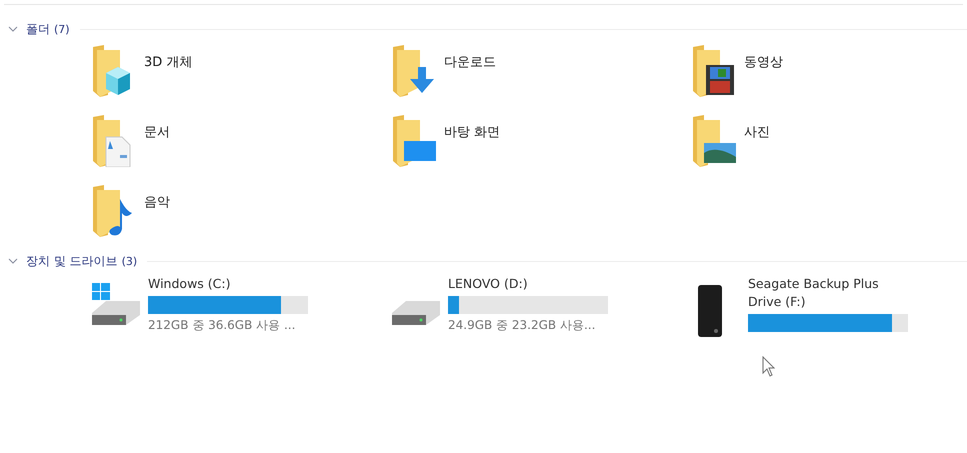 This screenshot has width=967, height=453. What do you see at coordinates (829, 293) in the screenshot?
I see `drive-name: Seagate Backup Plus Drive (F:)` at bounding box center [829, 293].